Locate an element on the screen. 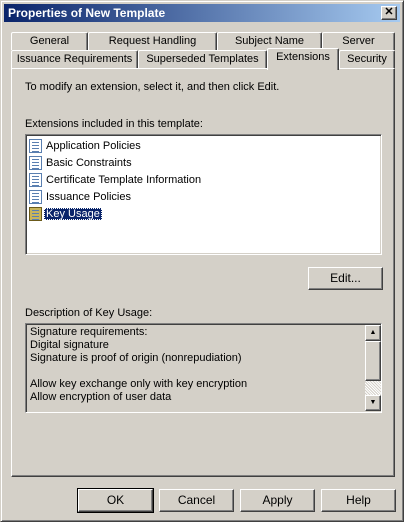 The width and height of the screenshot is (404, 522). tab-security: Security is located at coordinates (367, 59).